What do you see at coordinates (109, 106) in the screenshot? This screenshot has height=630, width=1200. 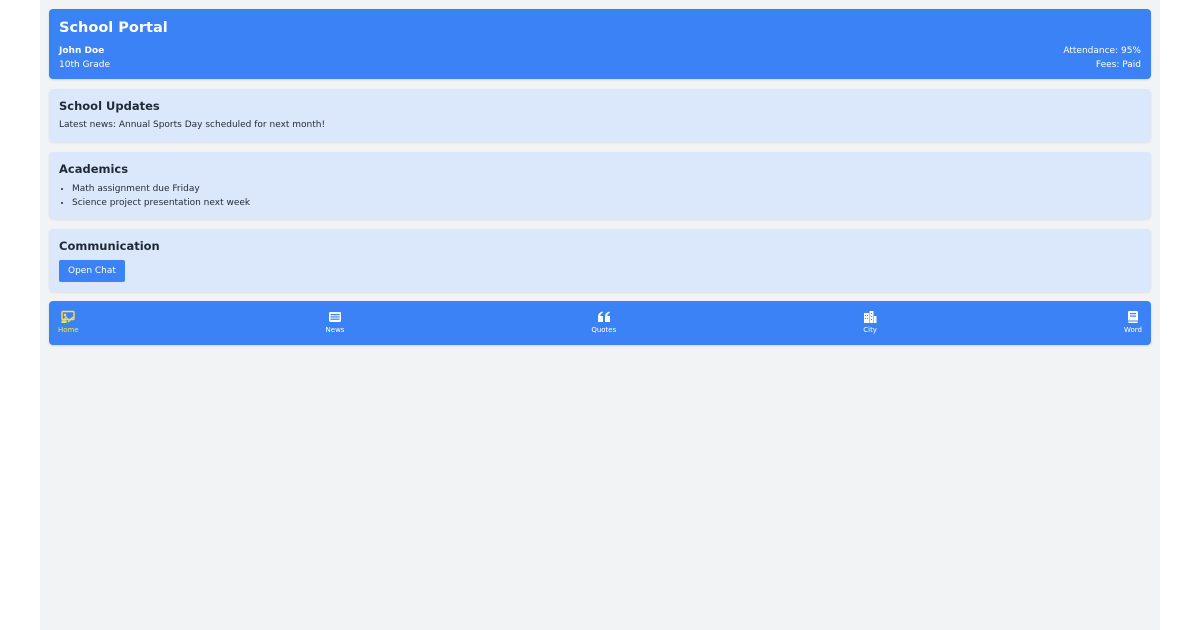 I see `card-title: School Updates` at bounding box center [109, 106].